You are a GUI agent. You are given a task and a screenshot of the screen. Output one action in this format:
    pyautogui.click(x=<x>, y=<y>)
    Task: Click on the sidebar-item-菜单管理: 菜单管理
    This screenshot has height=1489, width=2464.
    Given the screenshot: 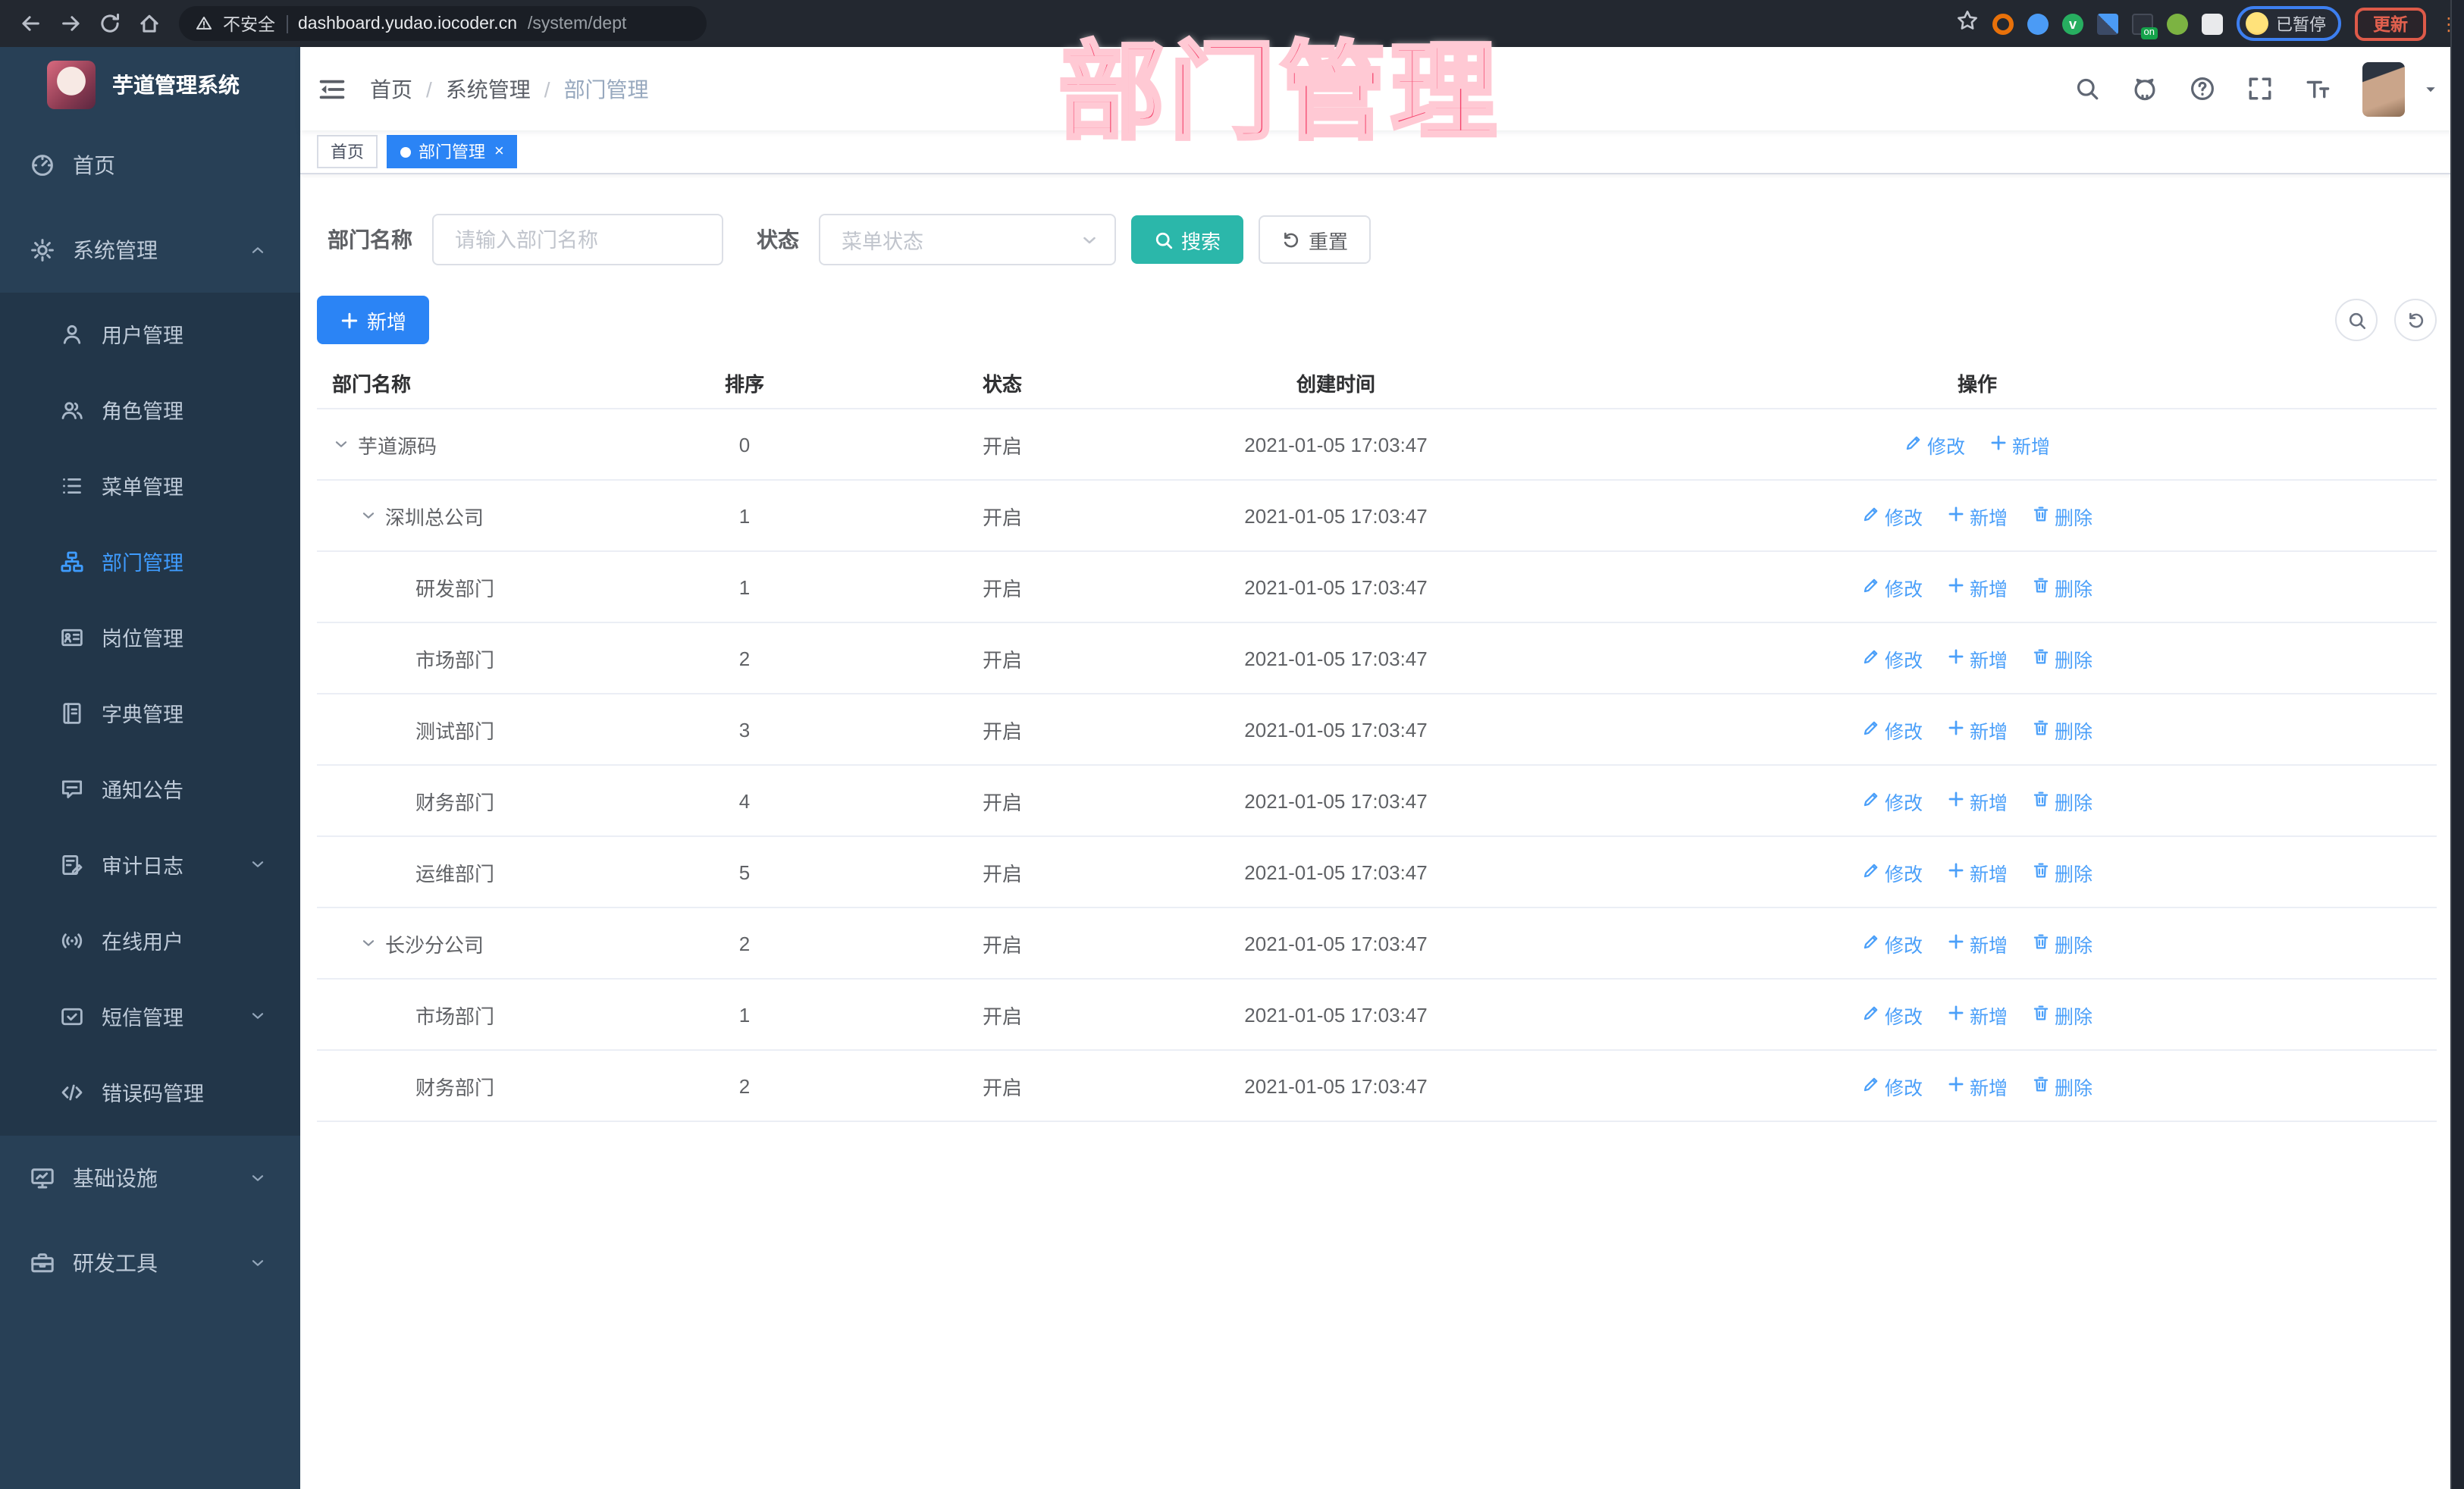 What is the action you would take?
    pyautogui.click(x=150, y=485)
    